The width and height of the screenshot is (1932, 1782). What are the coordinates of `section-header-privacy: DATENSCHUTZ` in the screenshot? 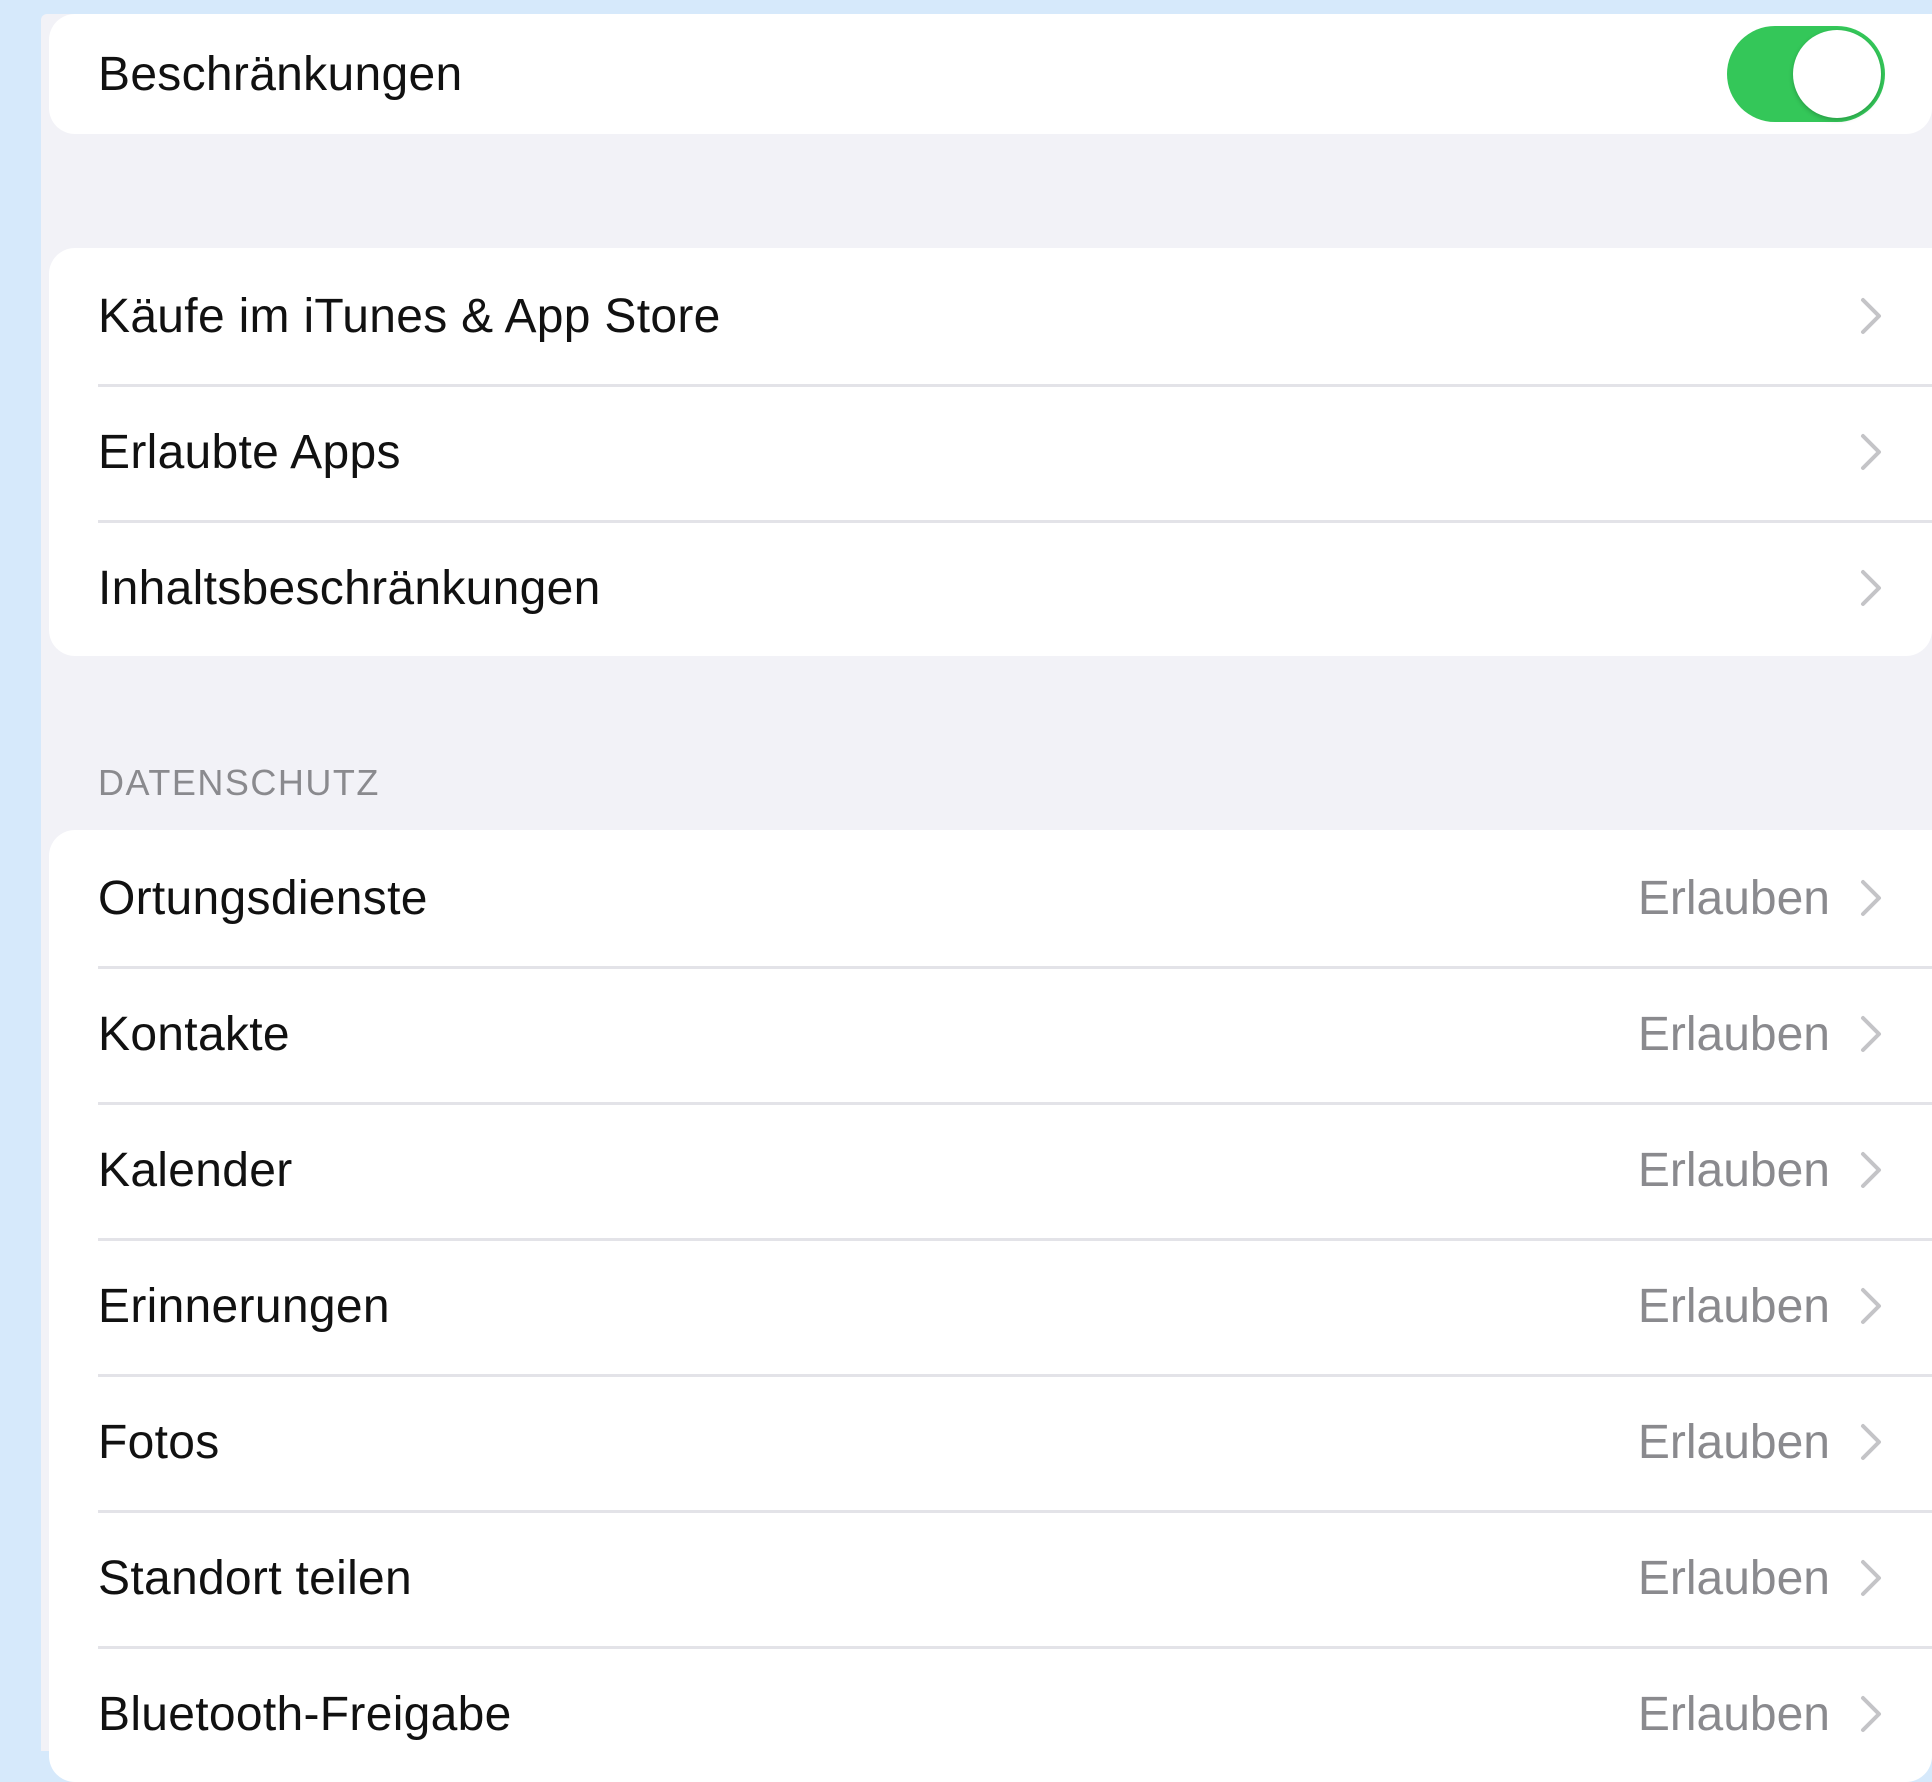 It's located at (239, 782).